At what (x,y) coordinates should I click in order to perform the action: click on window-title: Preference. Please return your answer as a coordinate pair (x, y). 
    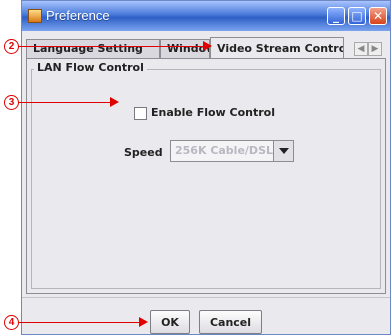
    Looking at the image, I should click on (78, 15).